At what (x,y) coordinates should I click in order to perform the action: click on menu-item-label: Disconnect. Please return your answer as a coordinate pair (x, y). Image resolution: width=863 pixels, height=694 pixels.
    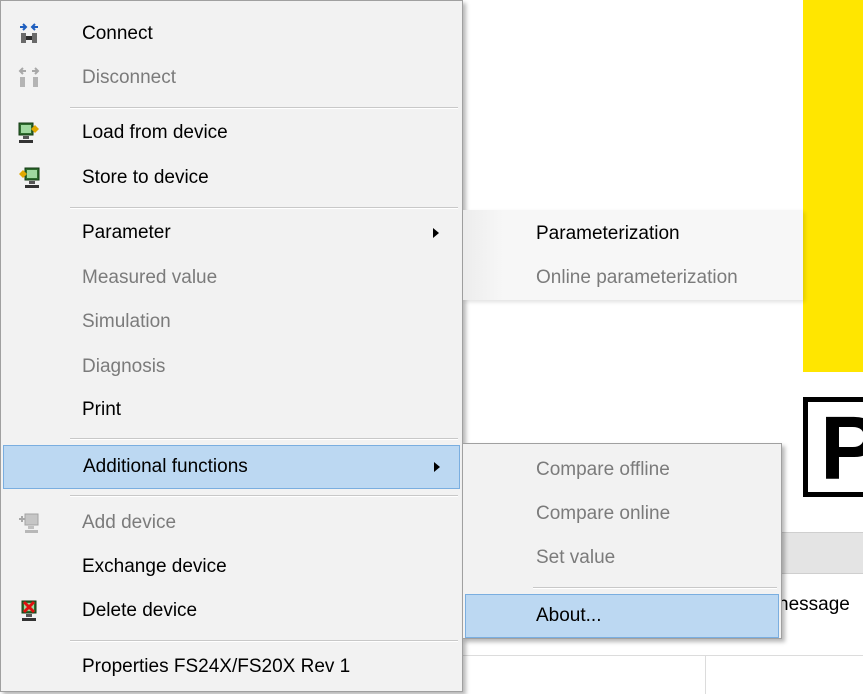
    Looking at the image, I should click on (129, 77).